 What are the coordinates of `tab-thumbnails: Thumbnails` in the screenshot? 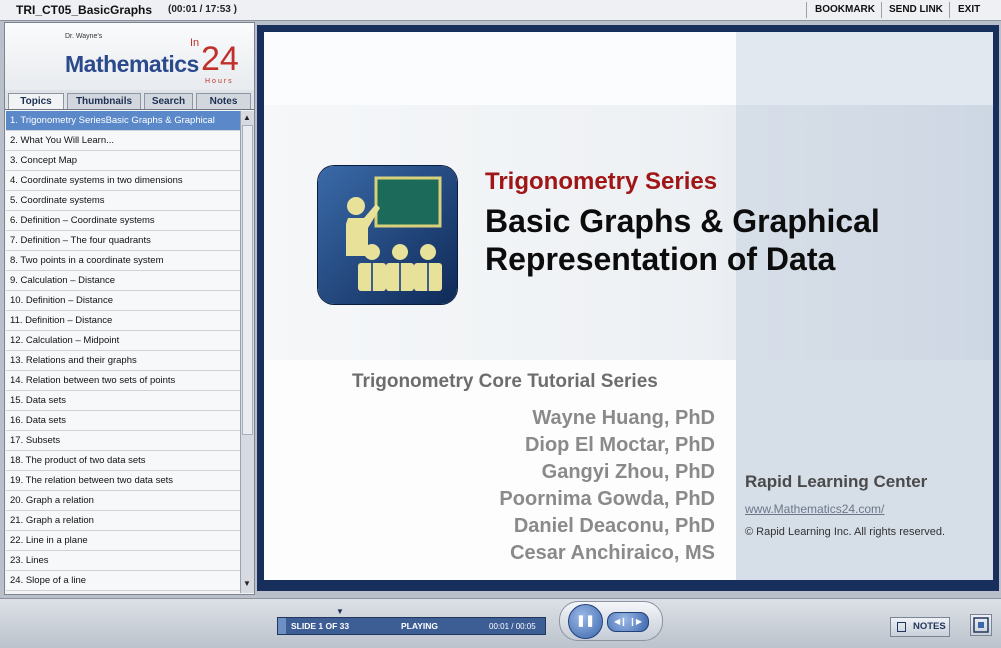 It's located at (104, 101).